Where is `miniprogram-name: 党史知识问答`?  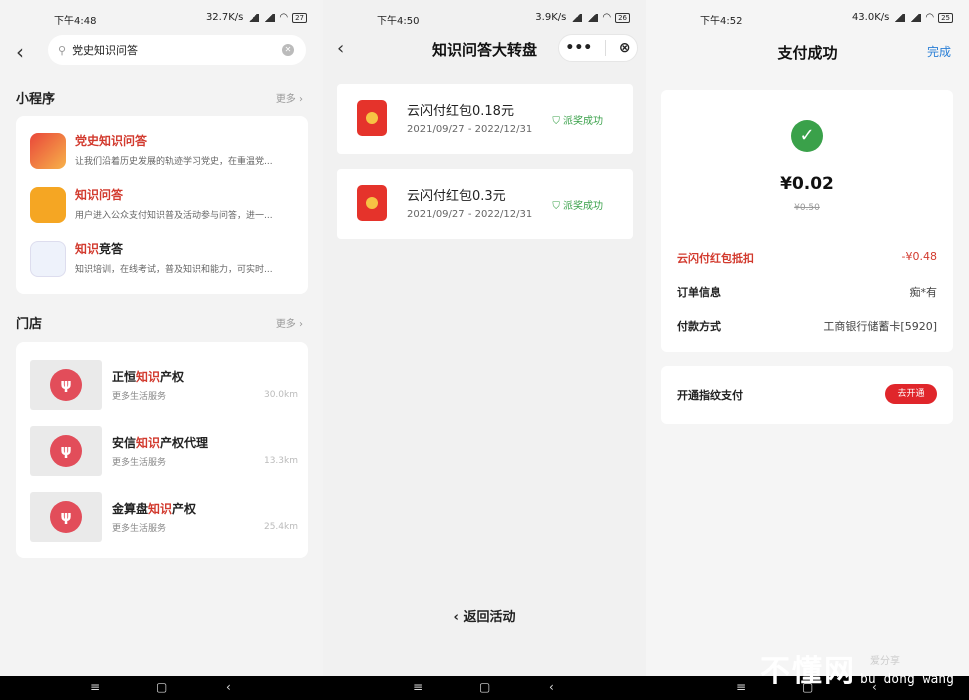
miniprogram-name: 党史知识问答 is located at coordinates (111, 141).